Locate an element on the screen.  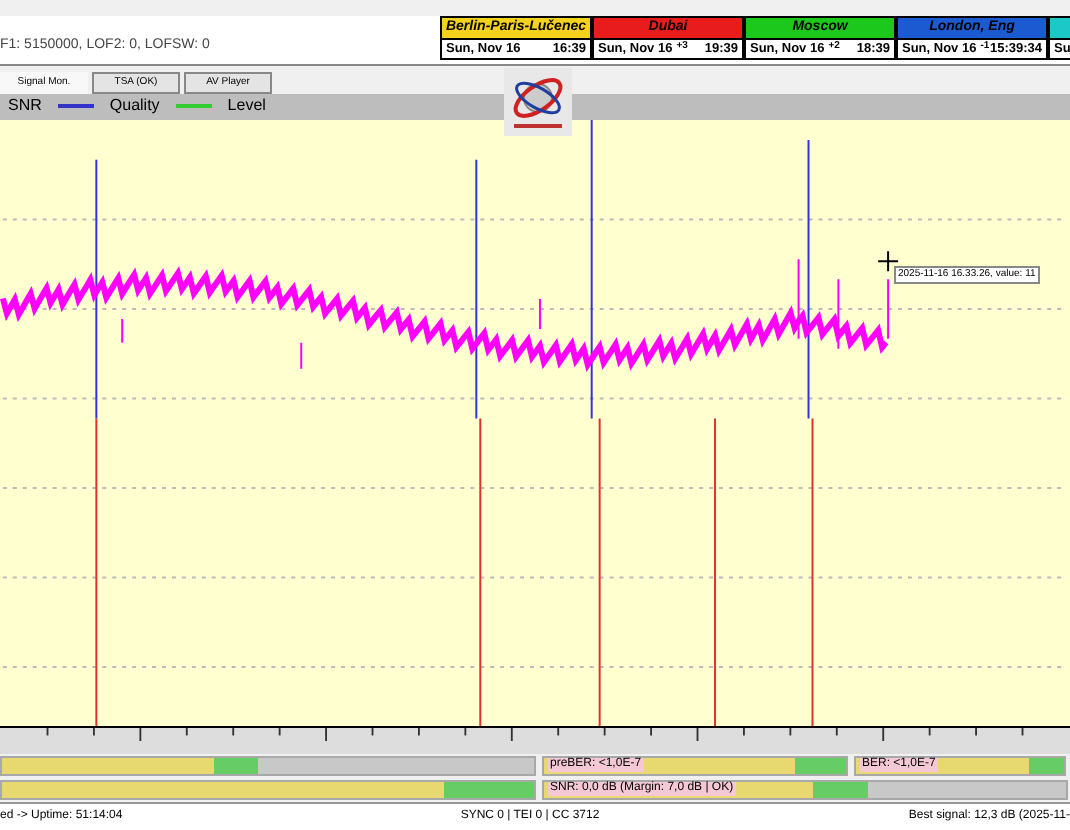
legend-label: Level is located at coordinates (246, 106).